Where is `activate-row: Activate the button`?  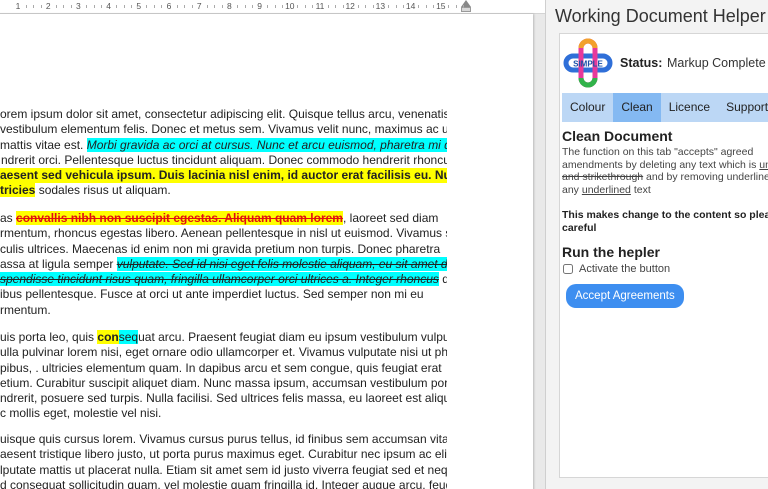
activate-row: Activate the button is located at coordinates (665, 269).